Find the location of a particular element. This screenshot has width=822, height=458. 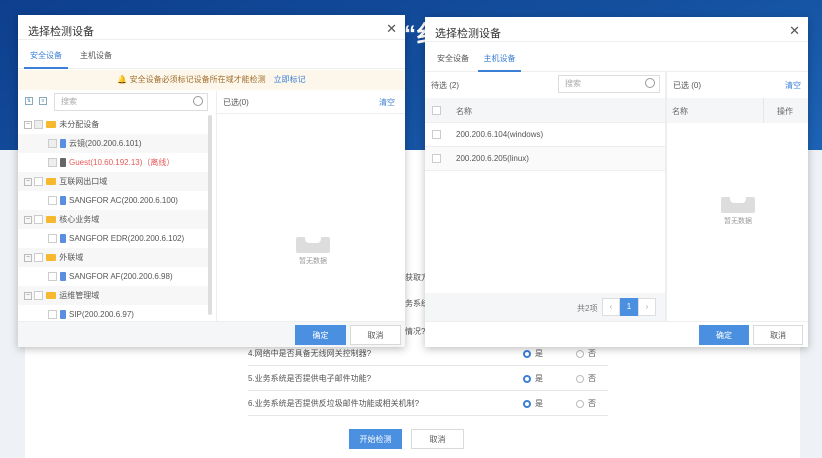

tree-device: SANGFOR AF(200.200.6.98) is located at coordinates (113, 276).